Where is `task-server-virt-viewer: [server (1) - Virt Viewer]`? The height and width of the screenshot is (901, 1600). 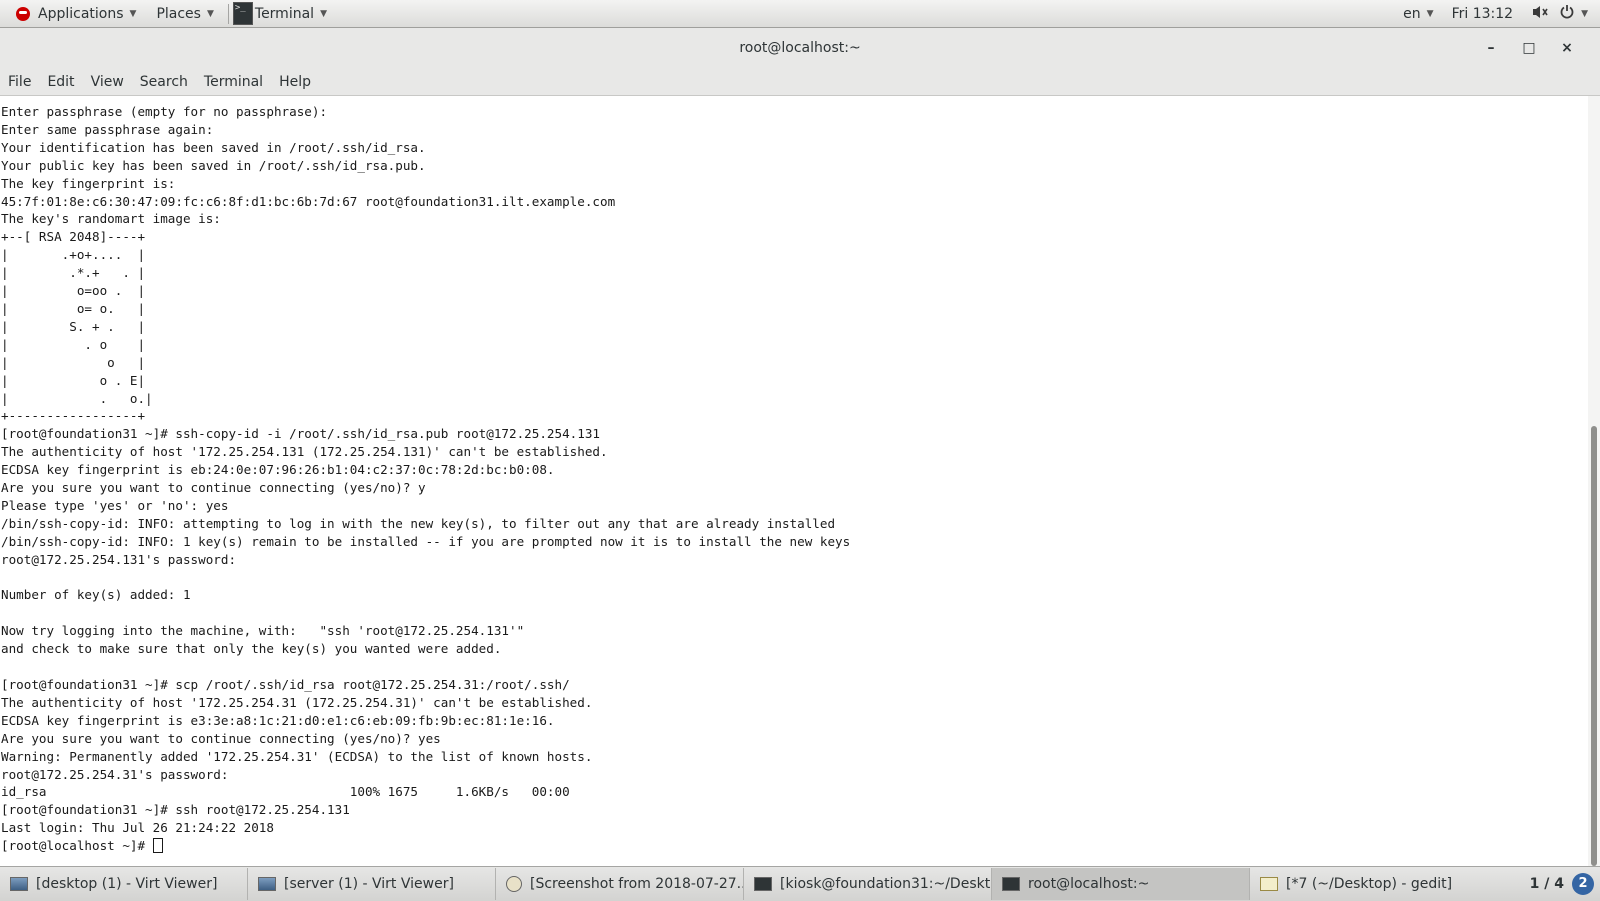
task-server-virt-viewer: [server (1) - Virt Viewer] is located at coordinates (372, 884).